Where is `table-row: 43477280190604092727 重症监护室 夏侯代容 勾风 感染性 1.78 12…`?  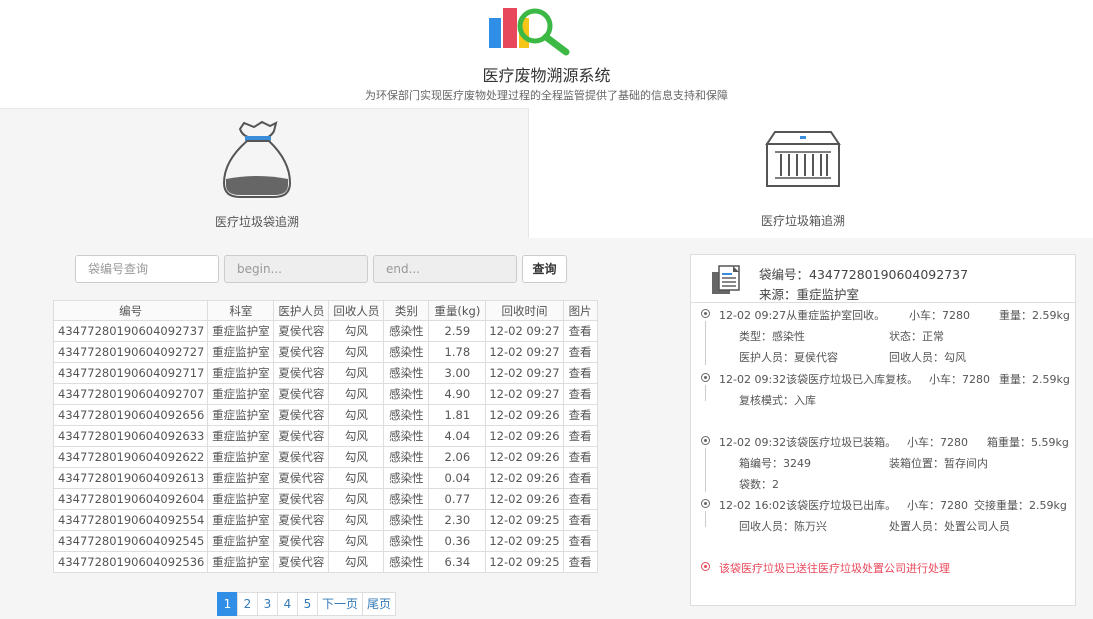 table-row: 43477280190604092727 重症监护室 夏侯代容 勾风 感染性 1.78 12… is located at coordinates (325, 352).